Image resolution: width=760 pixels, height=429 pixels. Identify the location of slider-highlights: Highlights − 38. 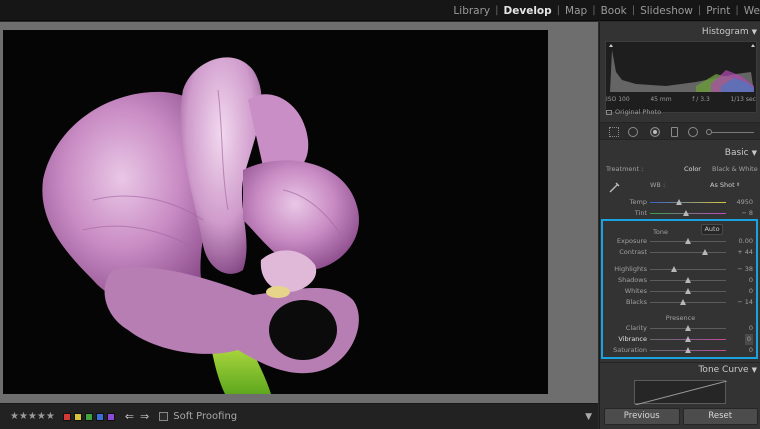
(680, 269).